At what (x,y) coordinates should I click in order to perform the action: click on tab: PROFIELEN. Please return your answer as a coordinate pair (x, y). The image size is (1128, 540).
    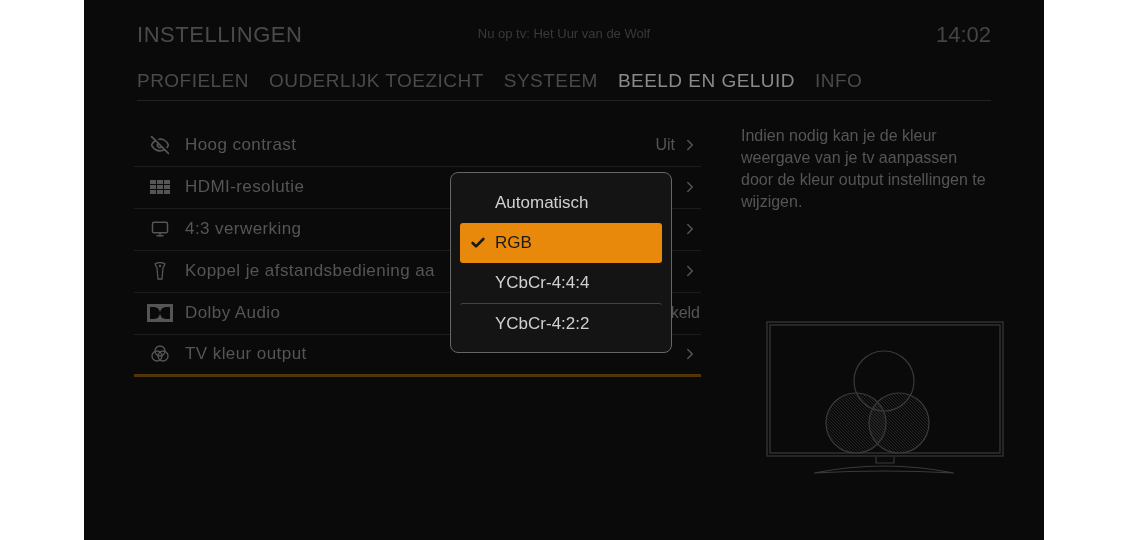
    Looking at the image, I should click on (193, 81).